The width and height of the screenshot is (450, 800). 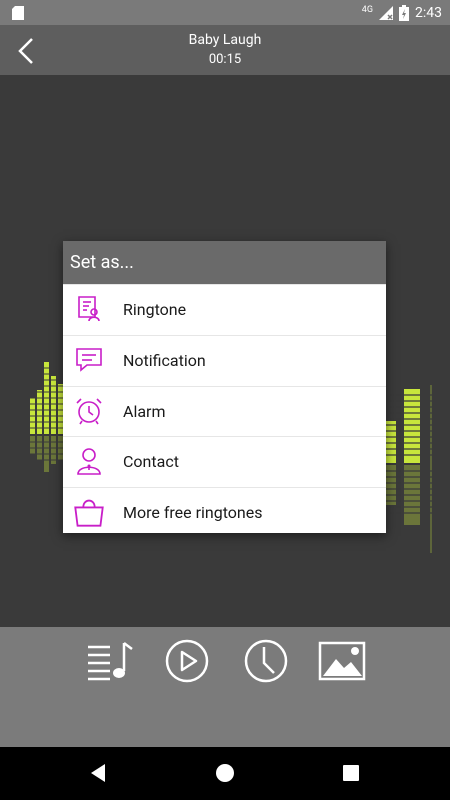 What do you see at coordinates (404, 13) in the screenshot?
I see `battery-charging-icon` at bounding box center [404, 13].